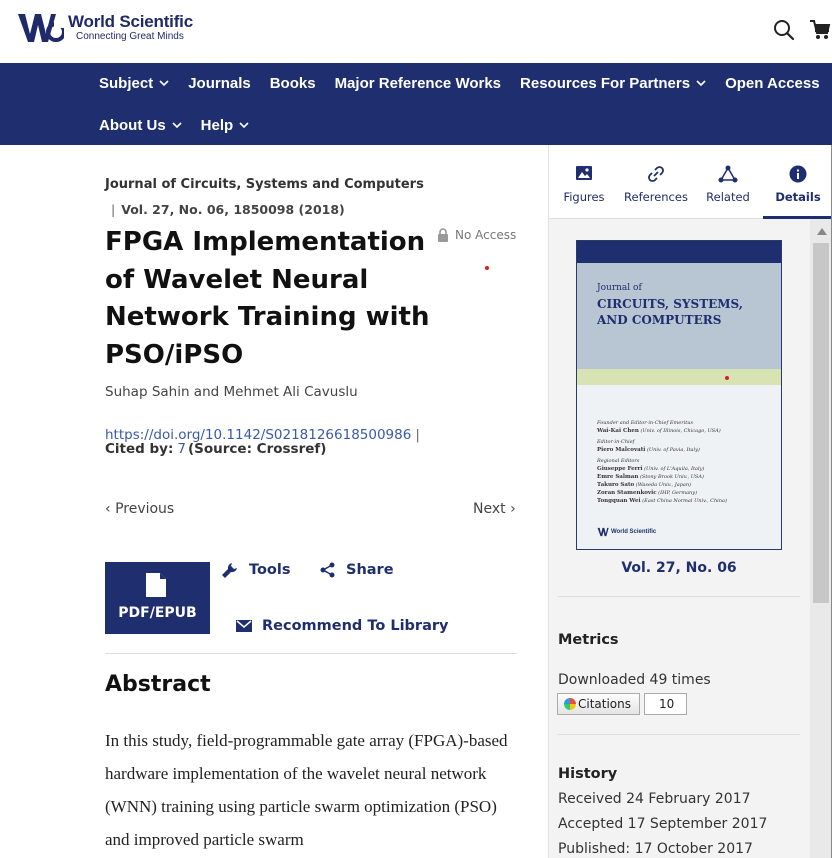  Describe the element at coordinates (244, 626) in the screenshot. I see `envelope-icon` at that location.